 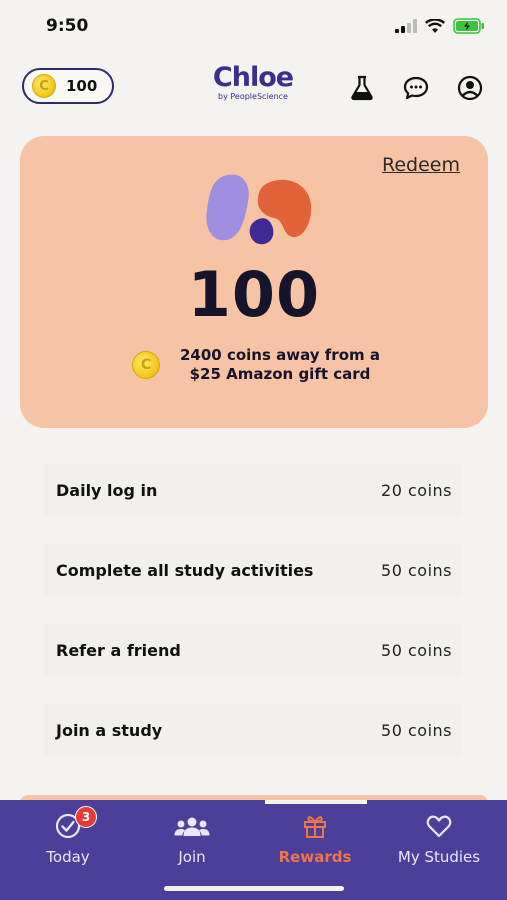 I want to click on tab-label: My Studies, so click(x=439, y=857).